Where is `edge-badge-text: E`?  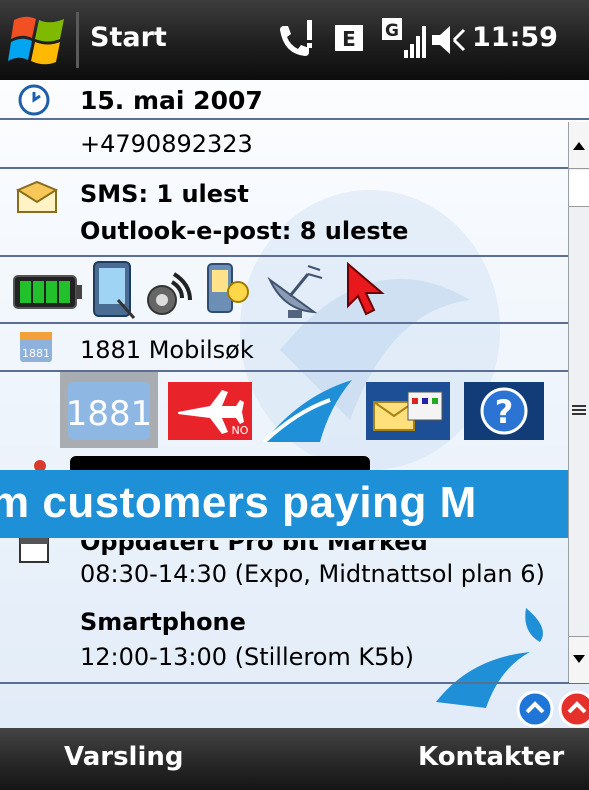 edge-badge-text: E is located at coordinates (349, 39).